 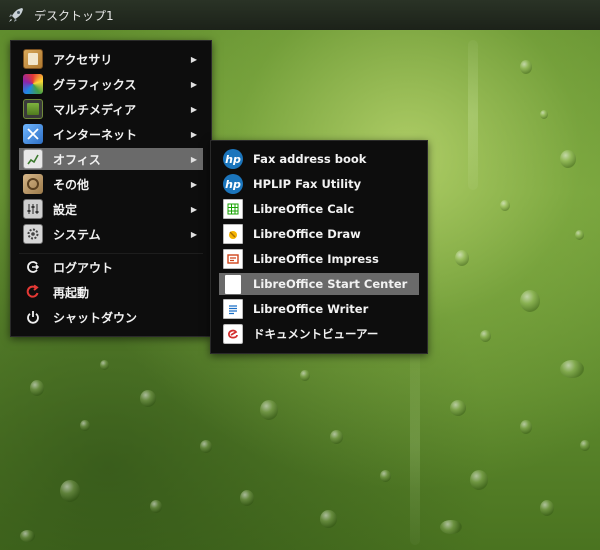 What do you see at coordinates (71, 184) in the screenshot?
I see `menu-item-label: その他` at bounding box center [71, 184].